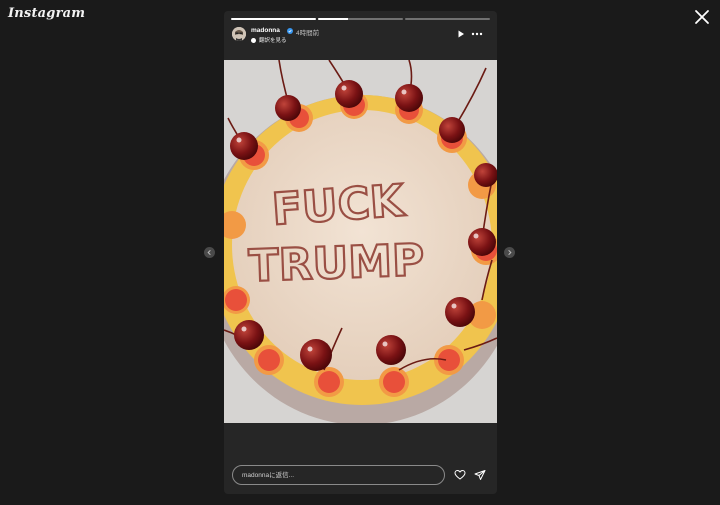 The image size is (720, 505). What do you see at coordinates (460, 475) in the screenshot?
I see `heart-icon` at bounding box center [460, 475].